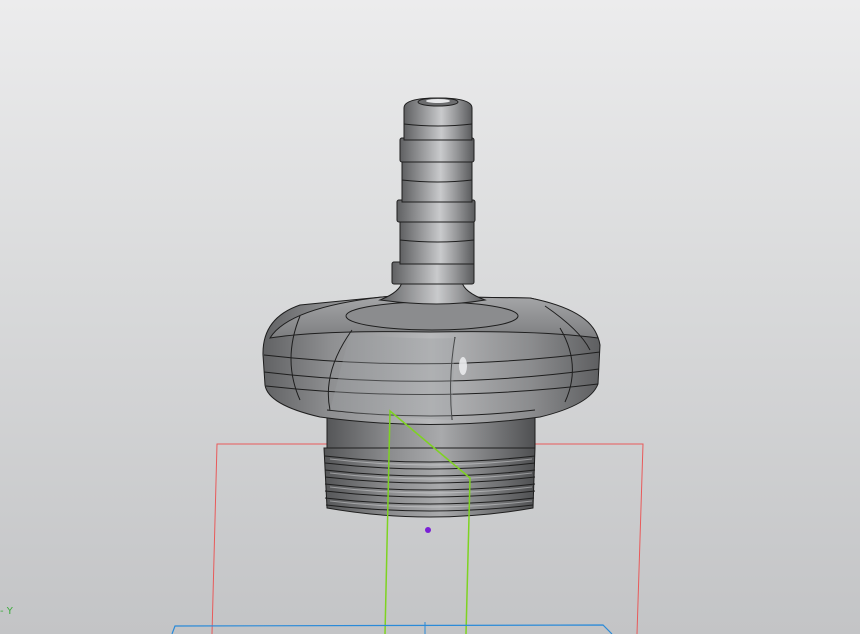  I want to click on y-axis-label: - Y, so click(6, 611).